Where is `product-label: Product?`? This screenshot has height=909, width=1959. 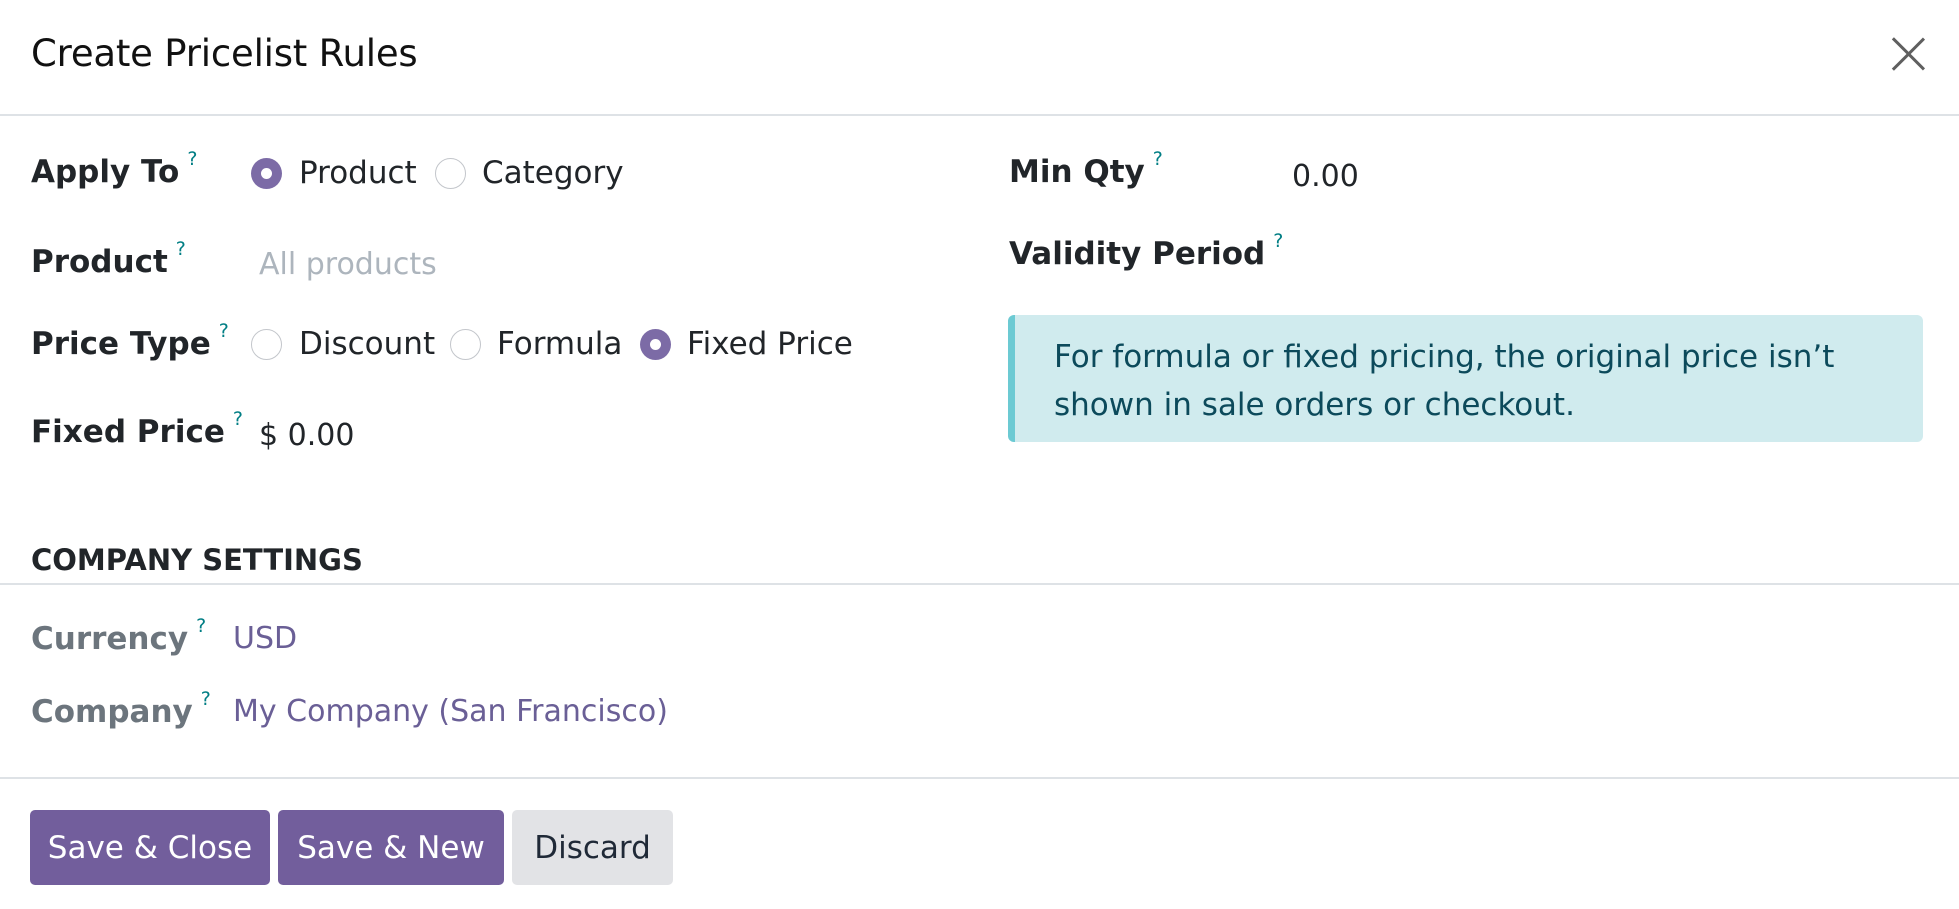
product-label: Product? is located at coordinates (108, 259).